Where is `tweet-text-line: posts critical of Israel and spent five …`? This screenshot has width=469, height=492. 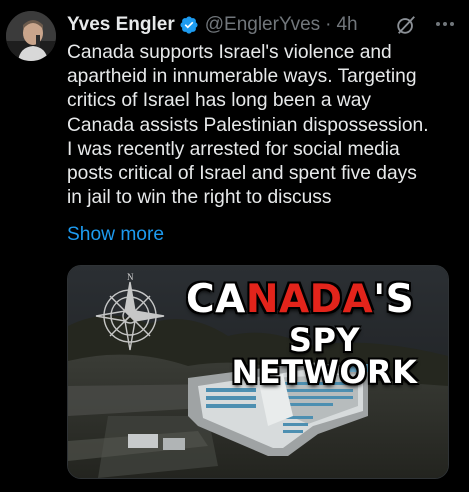 tweet-text-line: posts critical of Israel and spent five … is located at coordinates (242, 174).